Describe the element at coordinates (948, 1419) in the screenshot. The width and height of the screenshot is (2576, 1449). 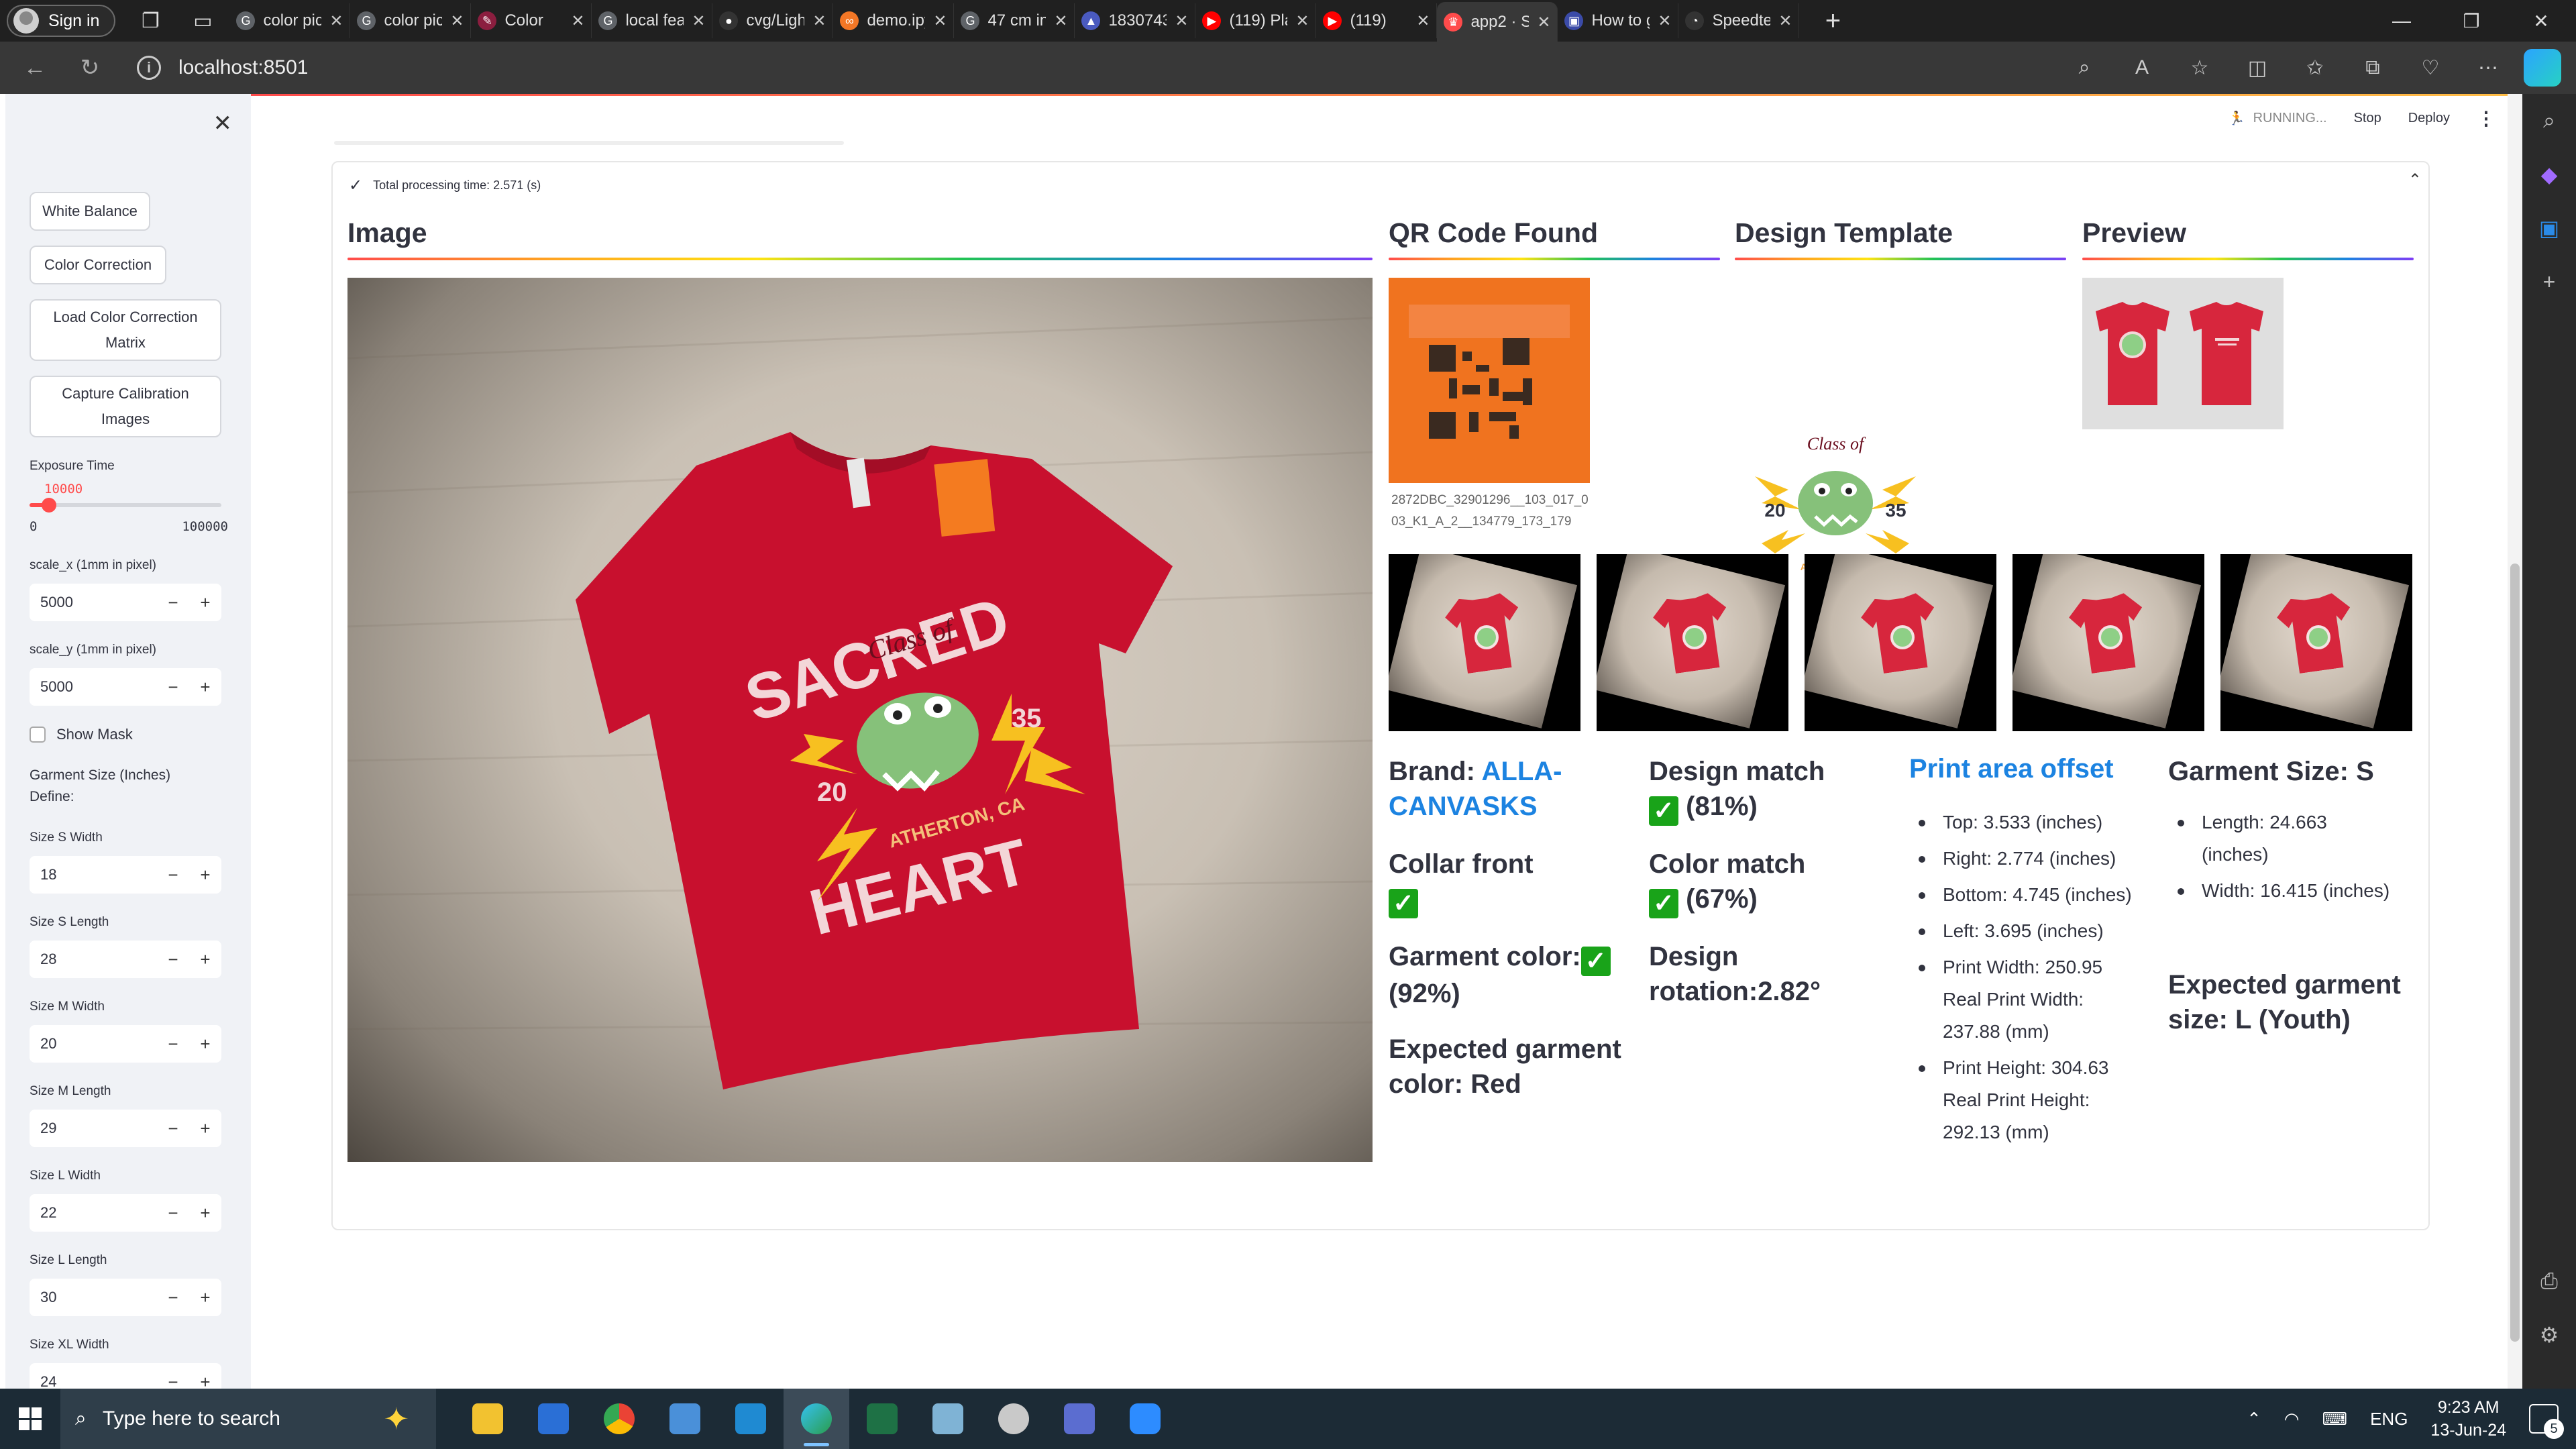
I see `notes-app` at that location.